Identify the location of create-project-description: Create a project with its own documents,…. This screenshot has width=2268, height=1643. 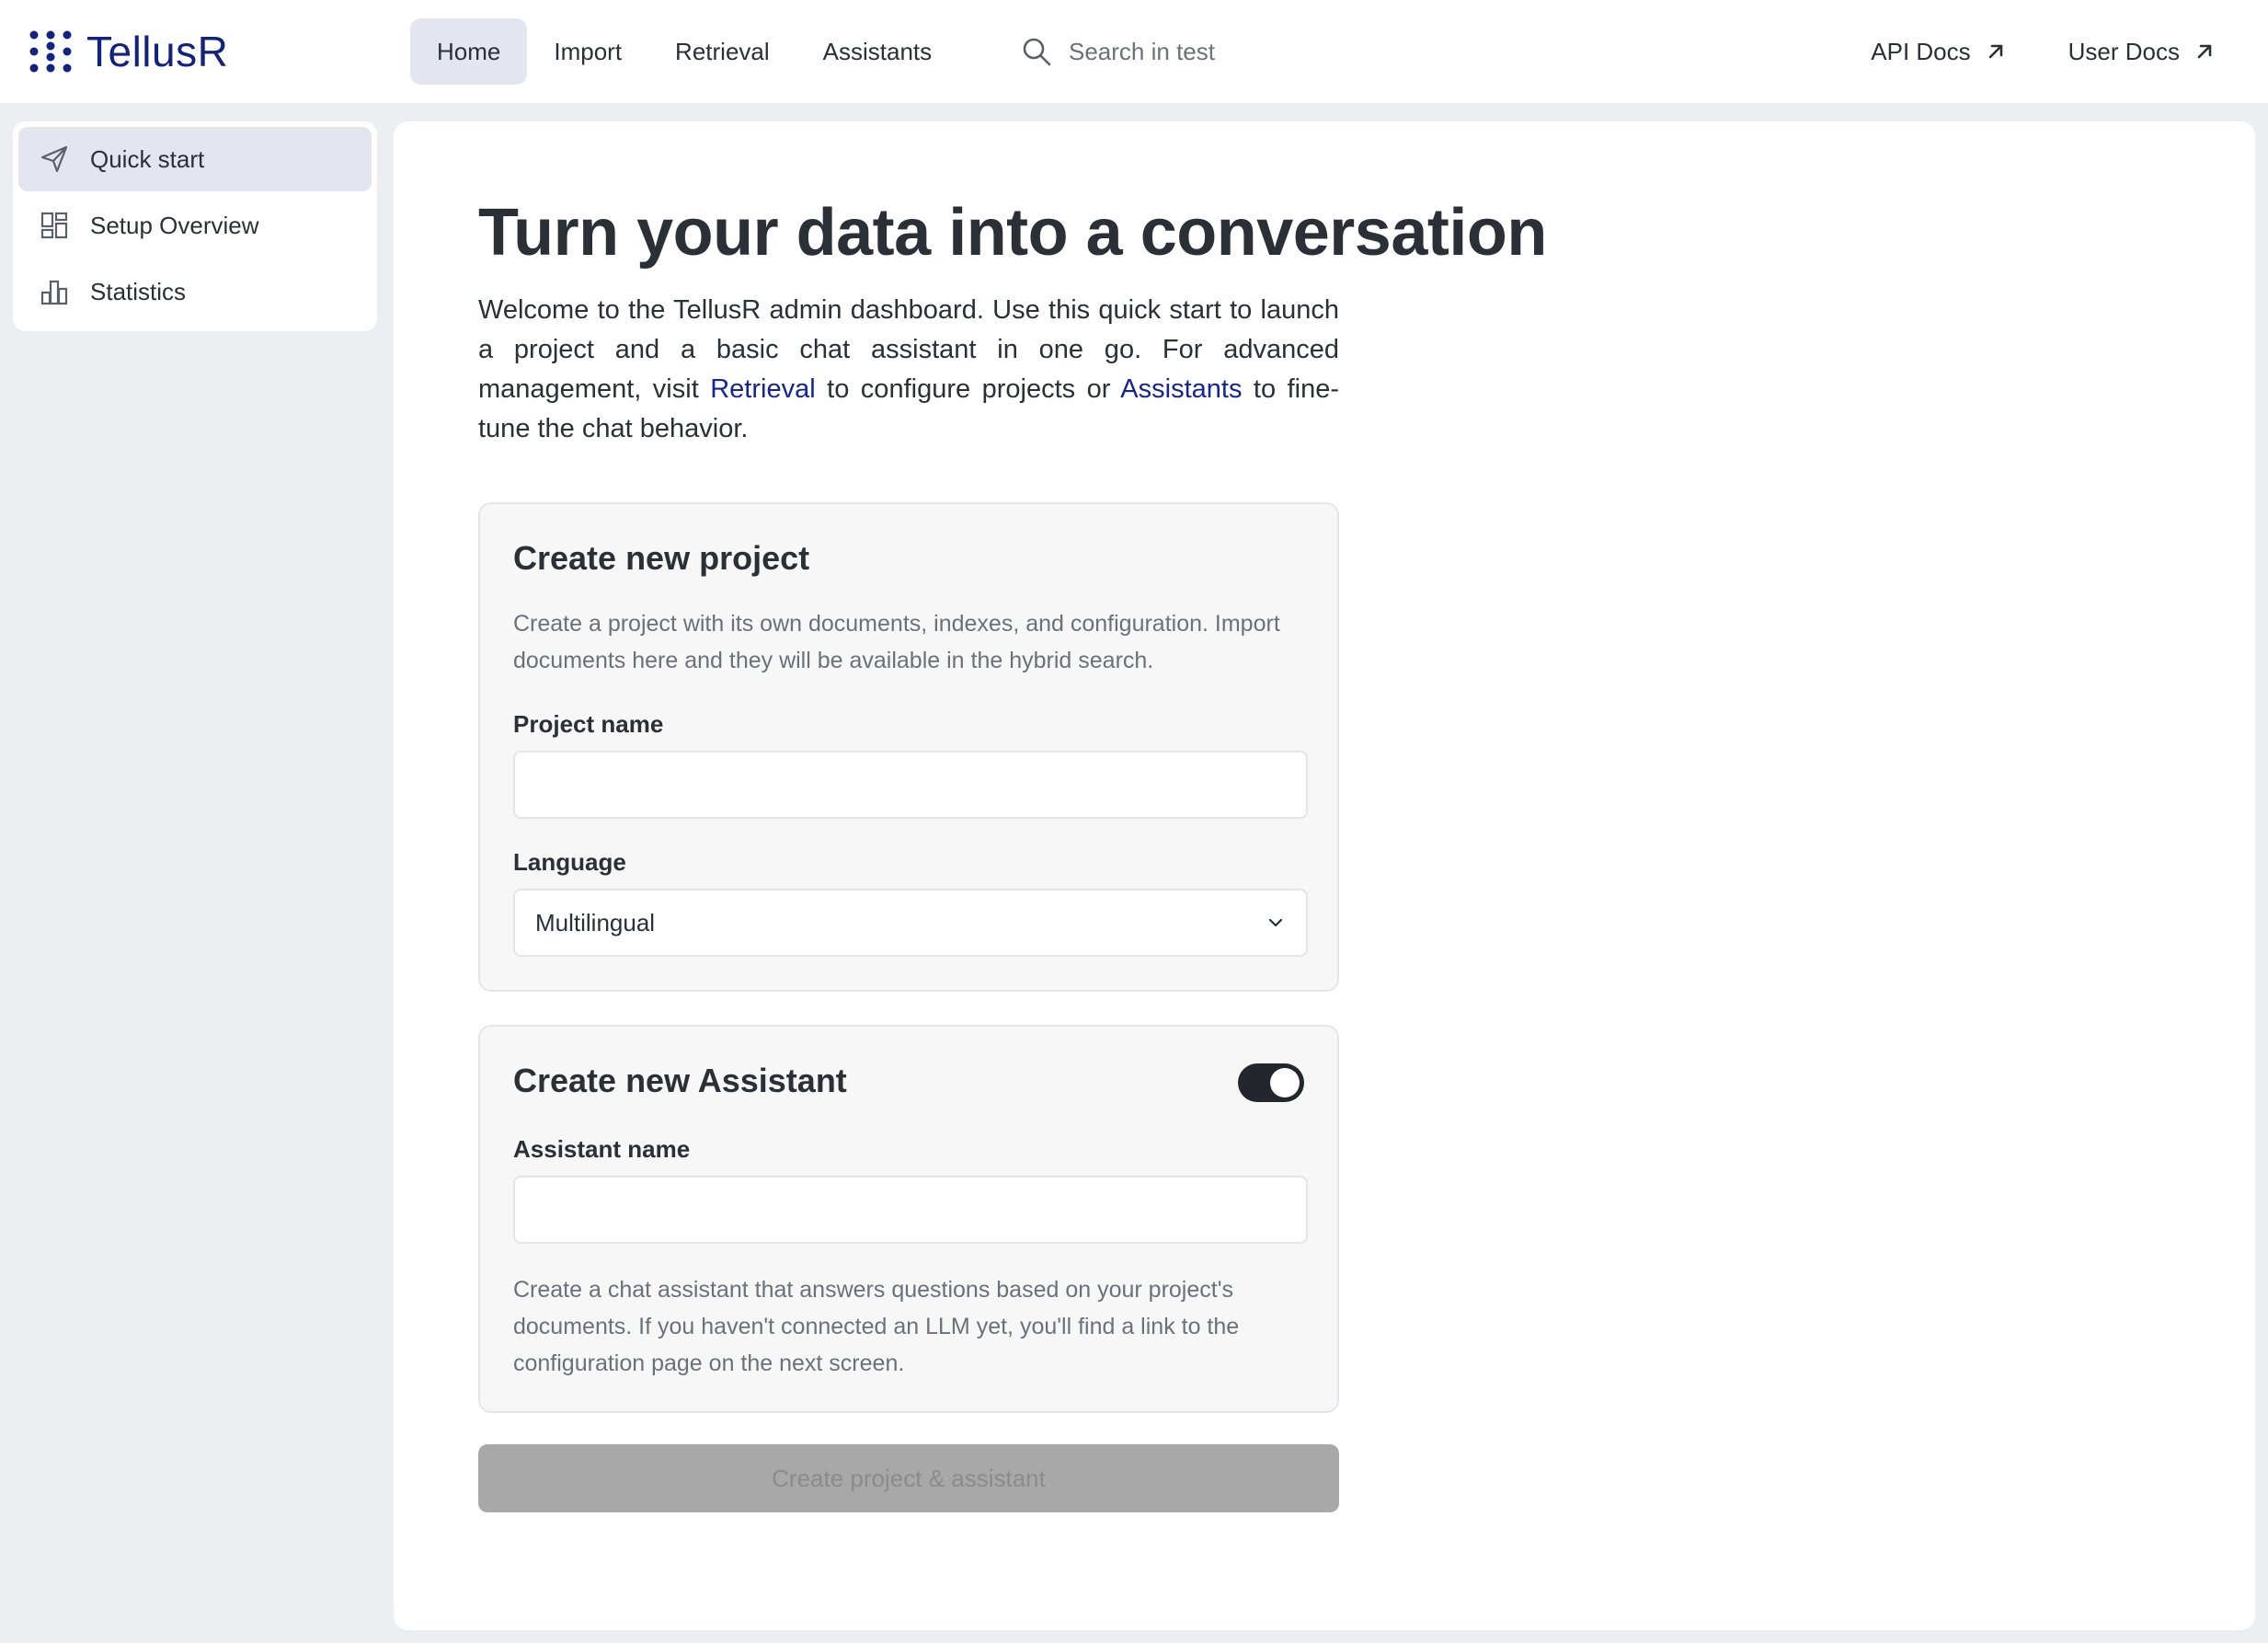
(896, 642).